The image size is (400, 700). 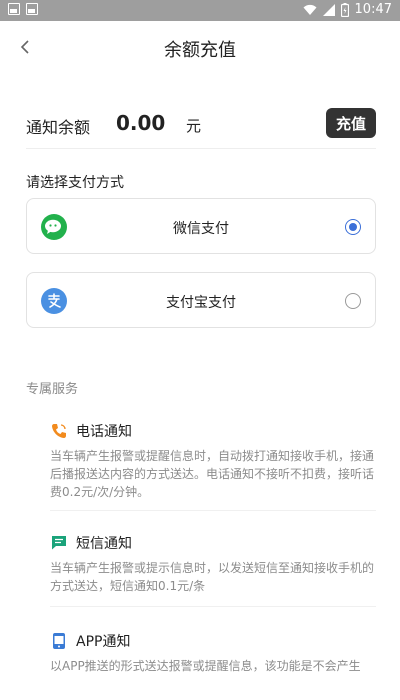 What do you see at coordinates (59, 543) in the screenshot?
I see `sms-icon` at bounding box center [59, 543].